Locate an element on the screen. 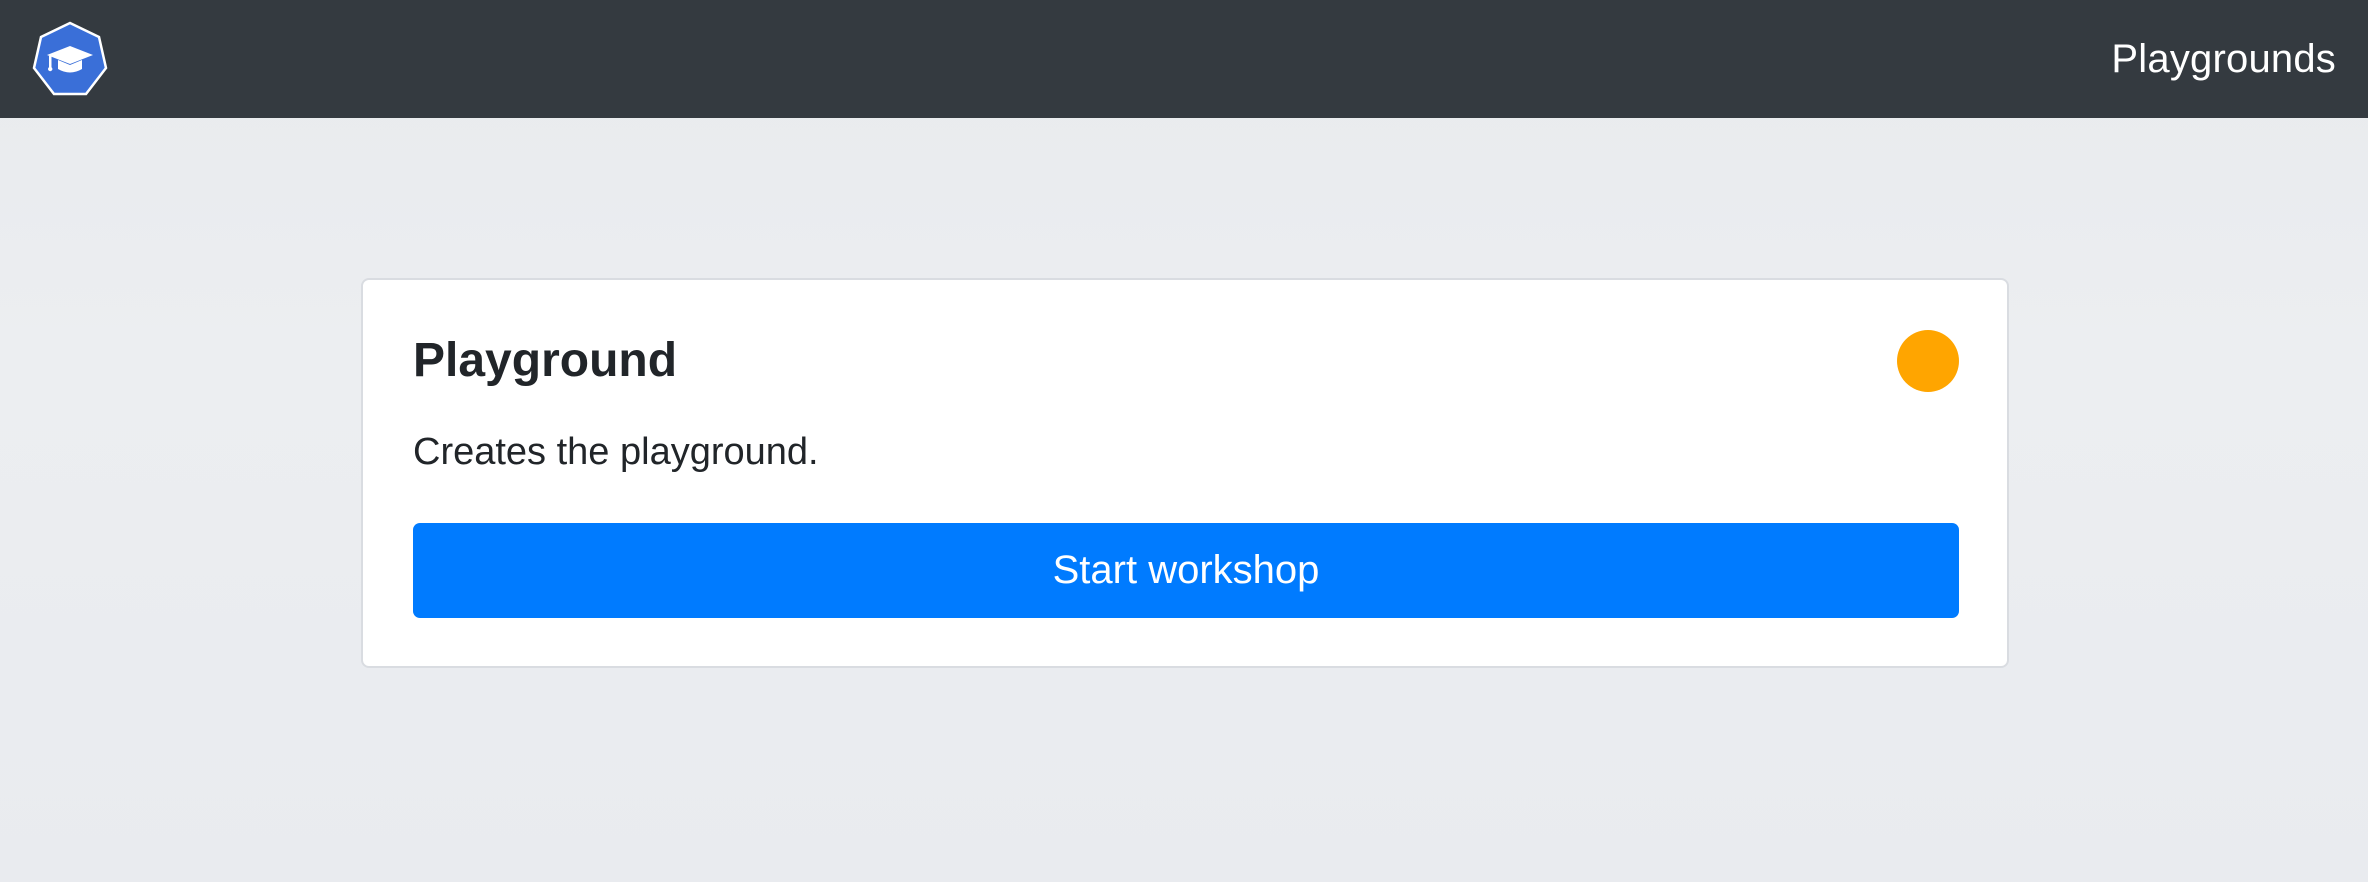 The width and height of the screenshot is (2368, 882). card-title: Playground is located at coordinates (545, 360).